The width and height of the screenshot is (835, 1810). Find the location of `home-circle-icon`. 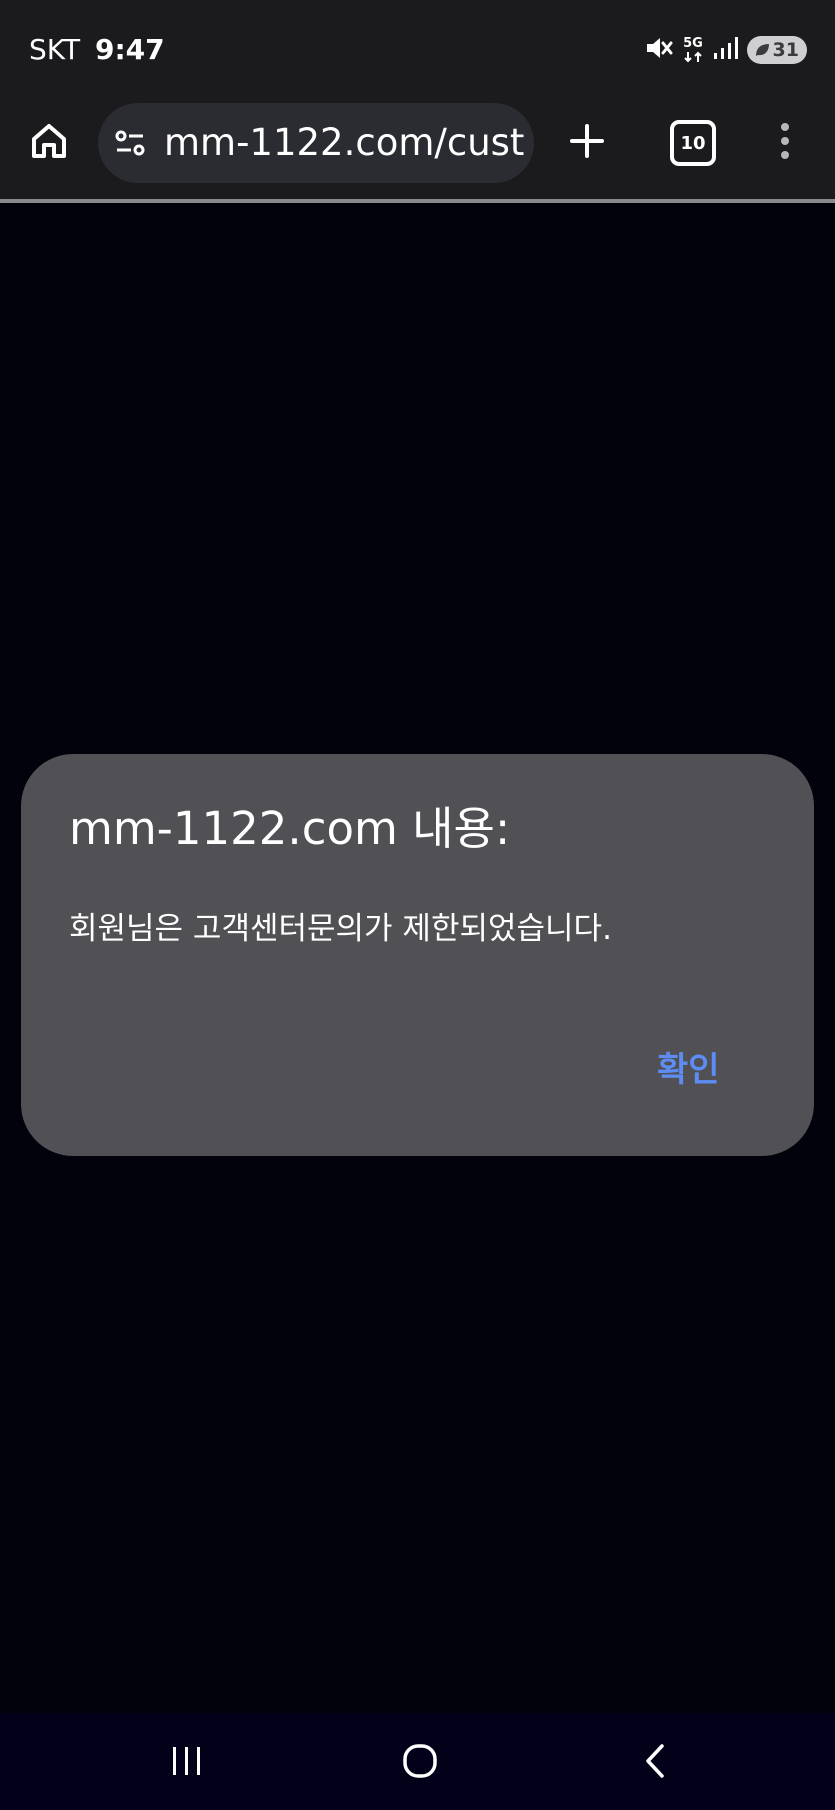

home-circle-icon is located at coordinates (420, 1763).